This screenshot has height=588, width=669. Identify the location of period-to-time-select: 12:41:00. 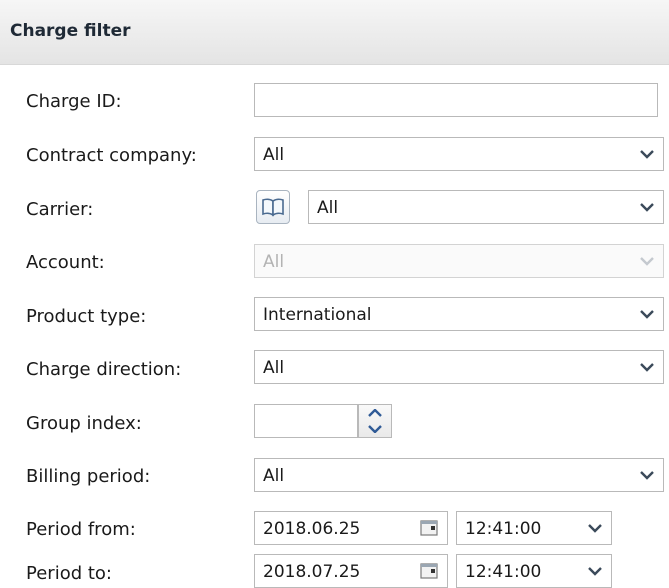
(534, 571).